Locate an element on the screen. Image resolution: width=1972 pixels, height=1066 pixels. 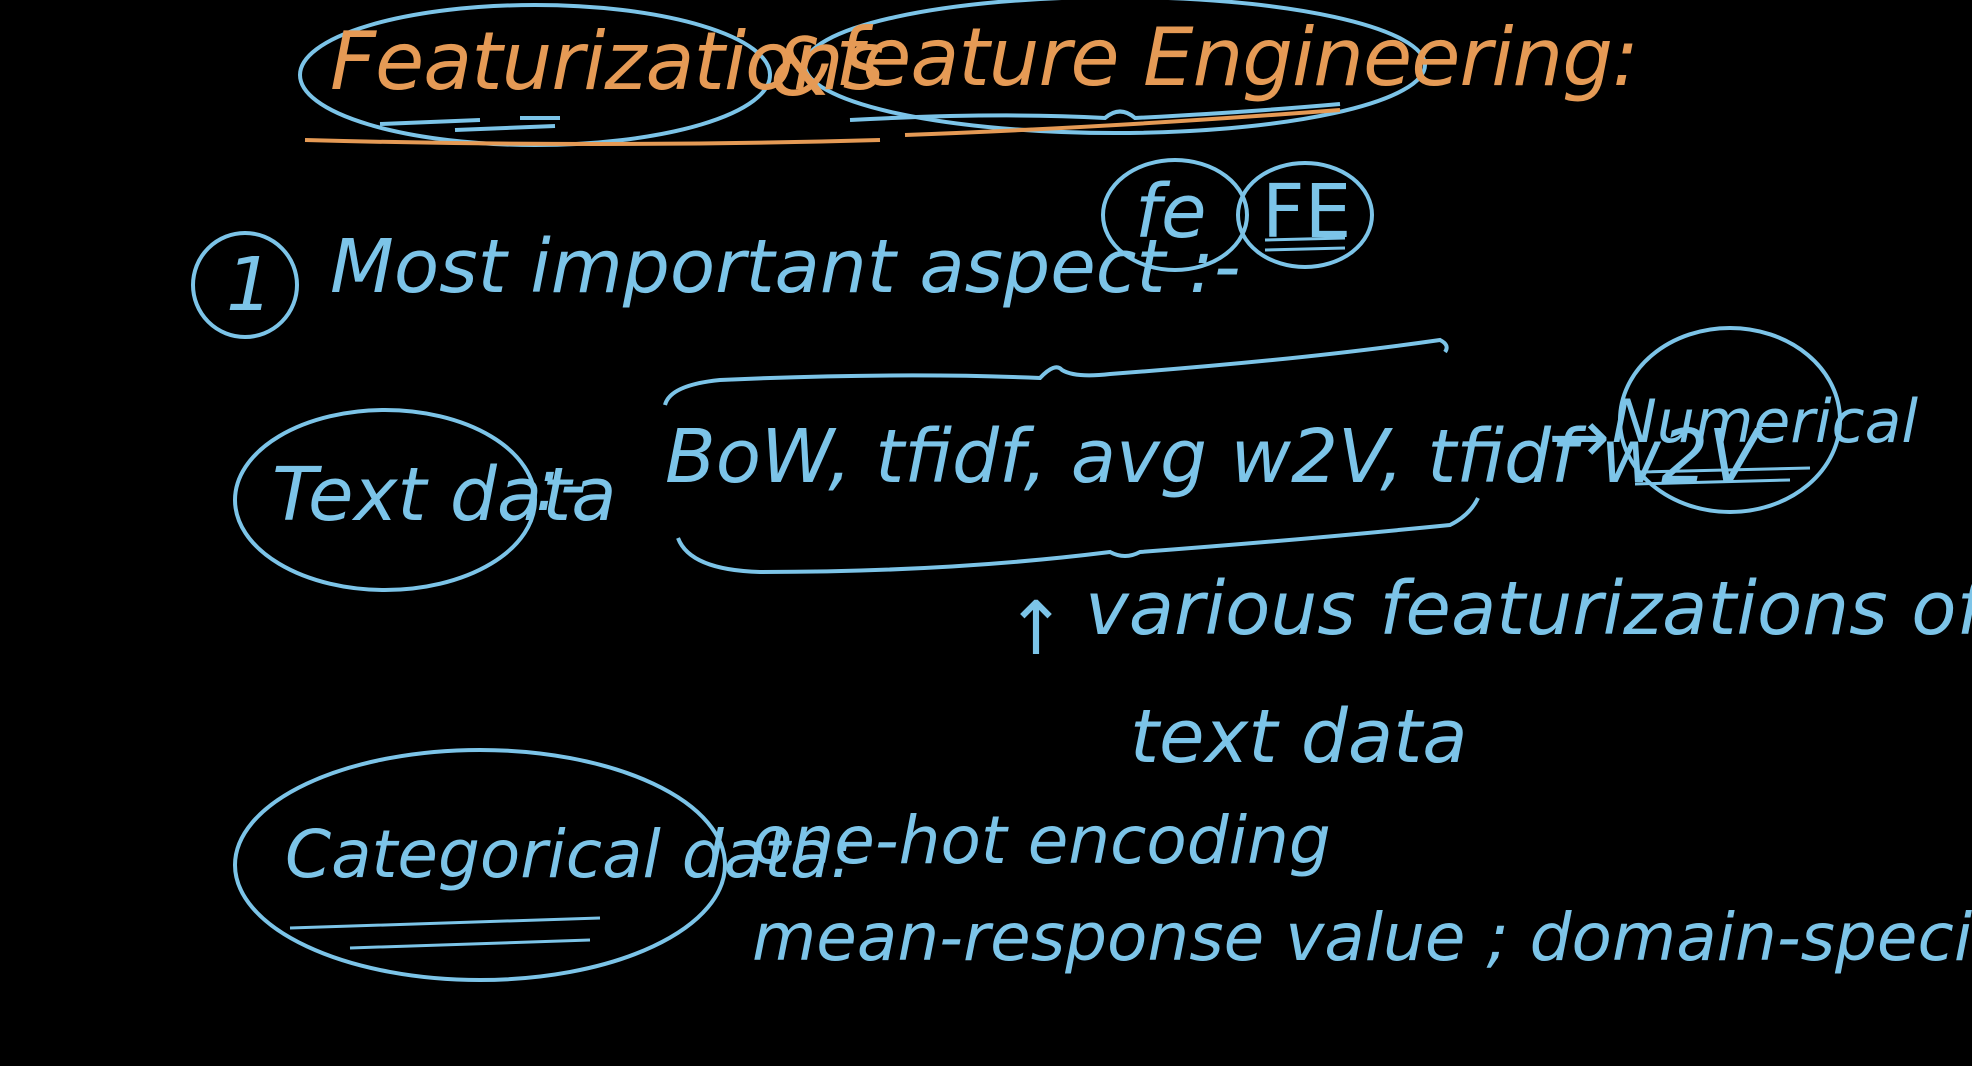
title-feature-engineering: feature Engineering: is located at coordinates (1237, 57).